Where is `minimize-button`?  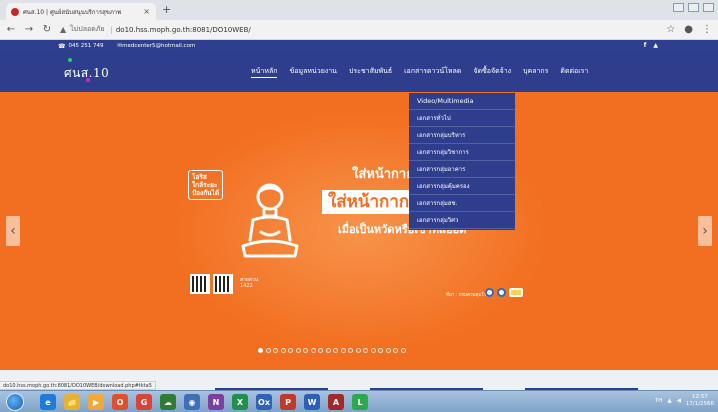 minimize-button is located at coordinates (678, 7).